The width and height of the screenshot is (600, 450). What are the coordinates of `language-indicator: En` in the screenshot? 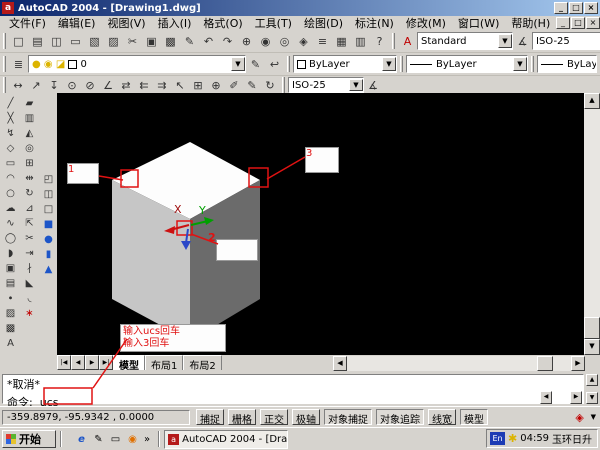 It's located at (497, 438).